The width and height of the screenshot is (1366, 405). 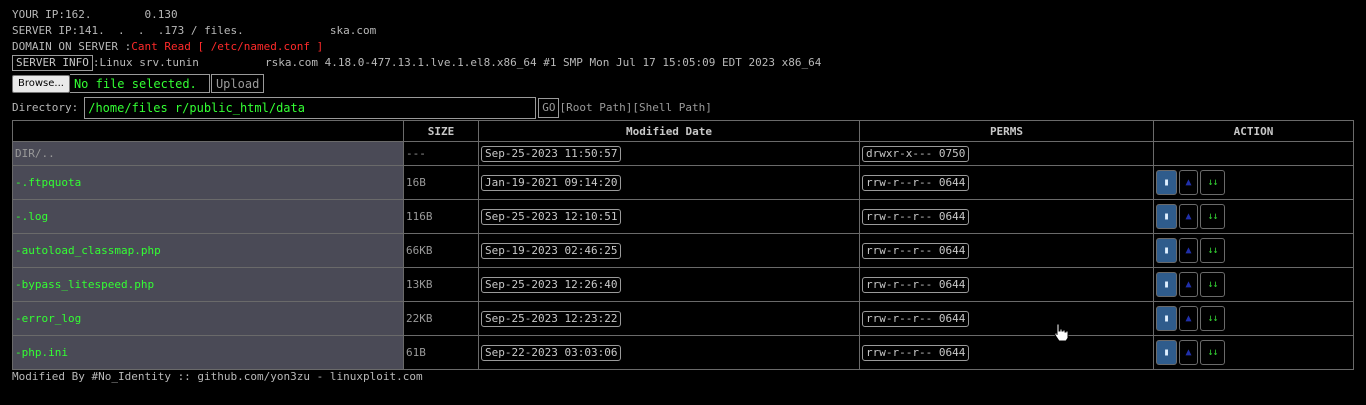 I want to click on upload-button: Upload, so click(x=237, y=83).